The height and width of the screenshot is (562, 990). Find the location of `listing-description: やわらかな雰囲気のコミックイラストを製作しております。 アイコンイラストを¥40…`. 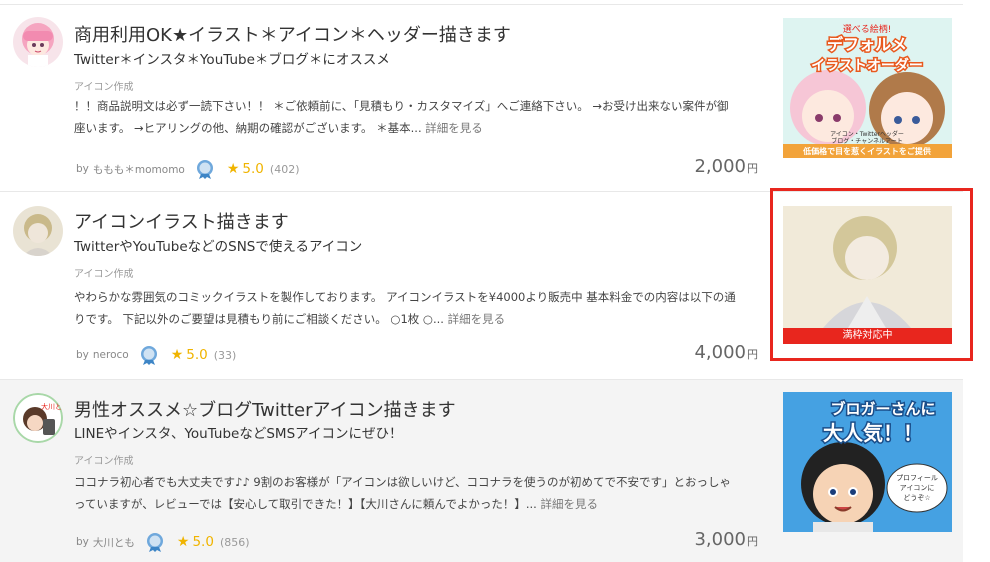

listing-description: やわらかな雰囲気のコミックイラストを製作しております。 アイコンイラストを¥40… is located at coordinates (421, 308).